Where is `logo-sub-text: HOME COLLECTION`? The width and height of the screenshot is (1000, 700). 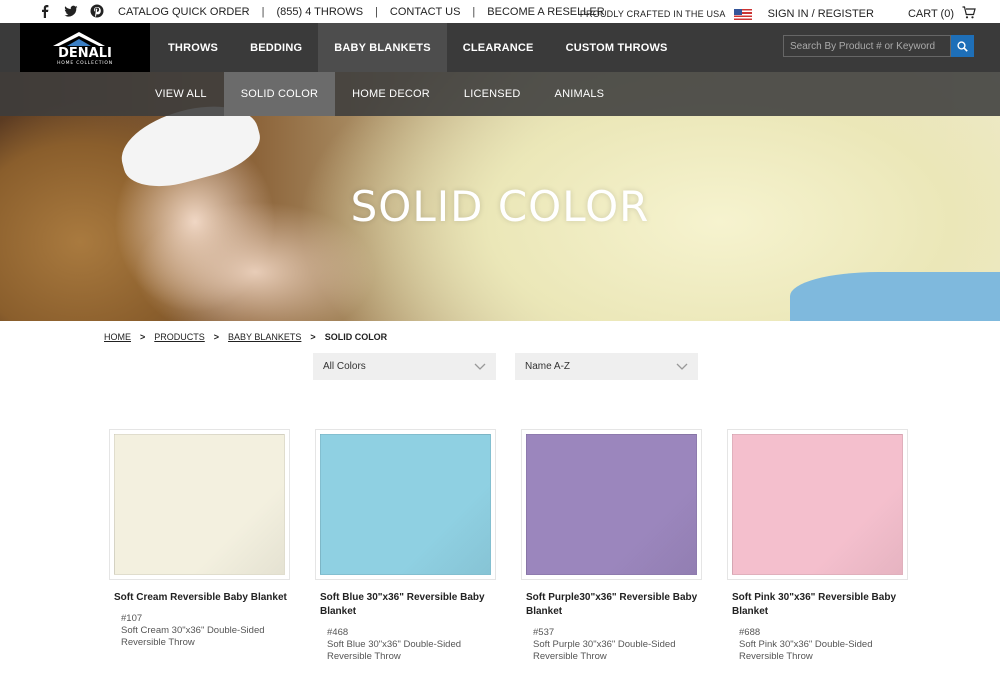
logo-sub-text: HOME COLLECTION is located at coordinates (85, 63).